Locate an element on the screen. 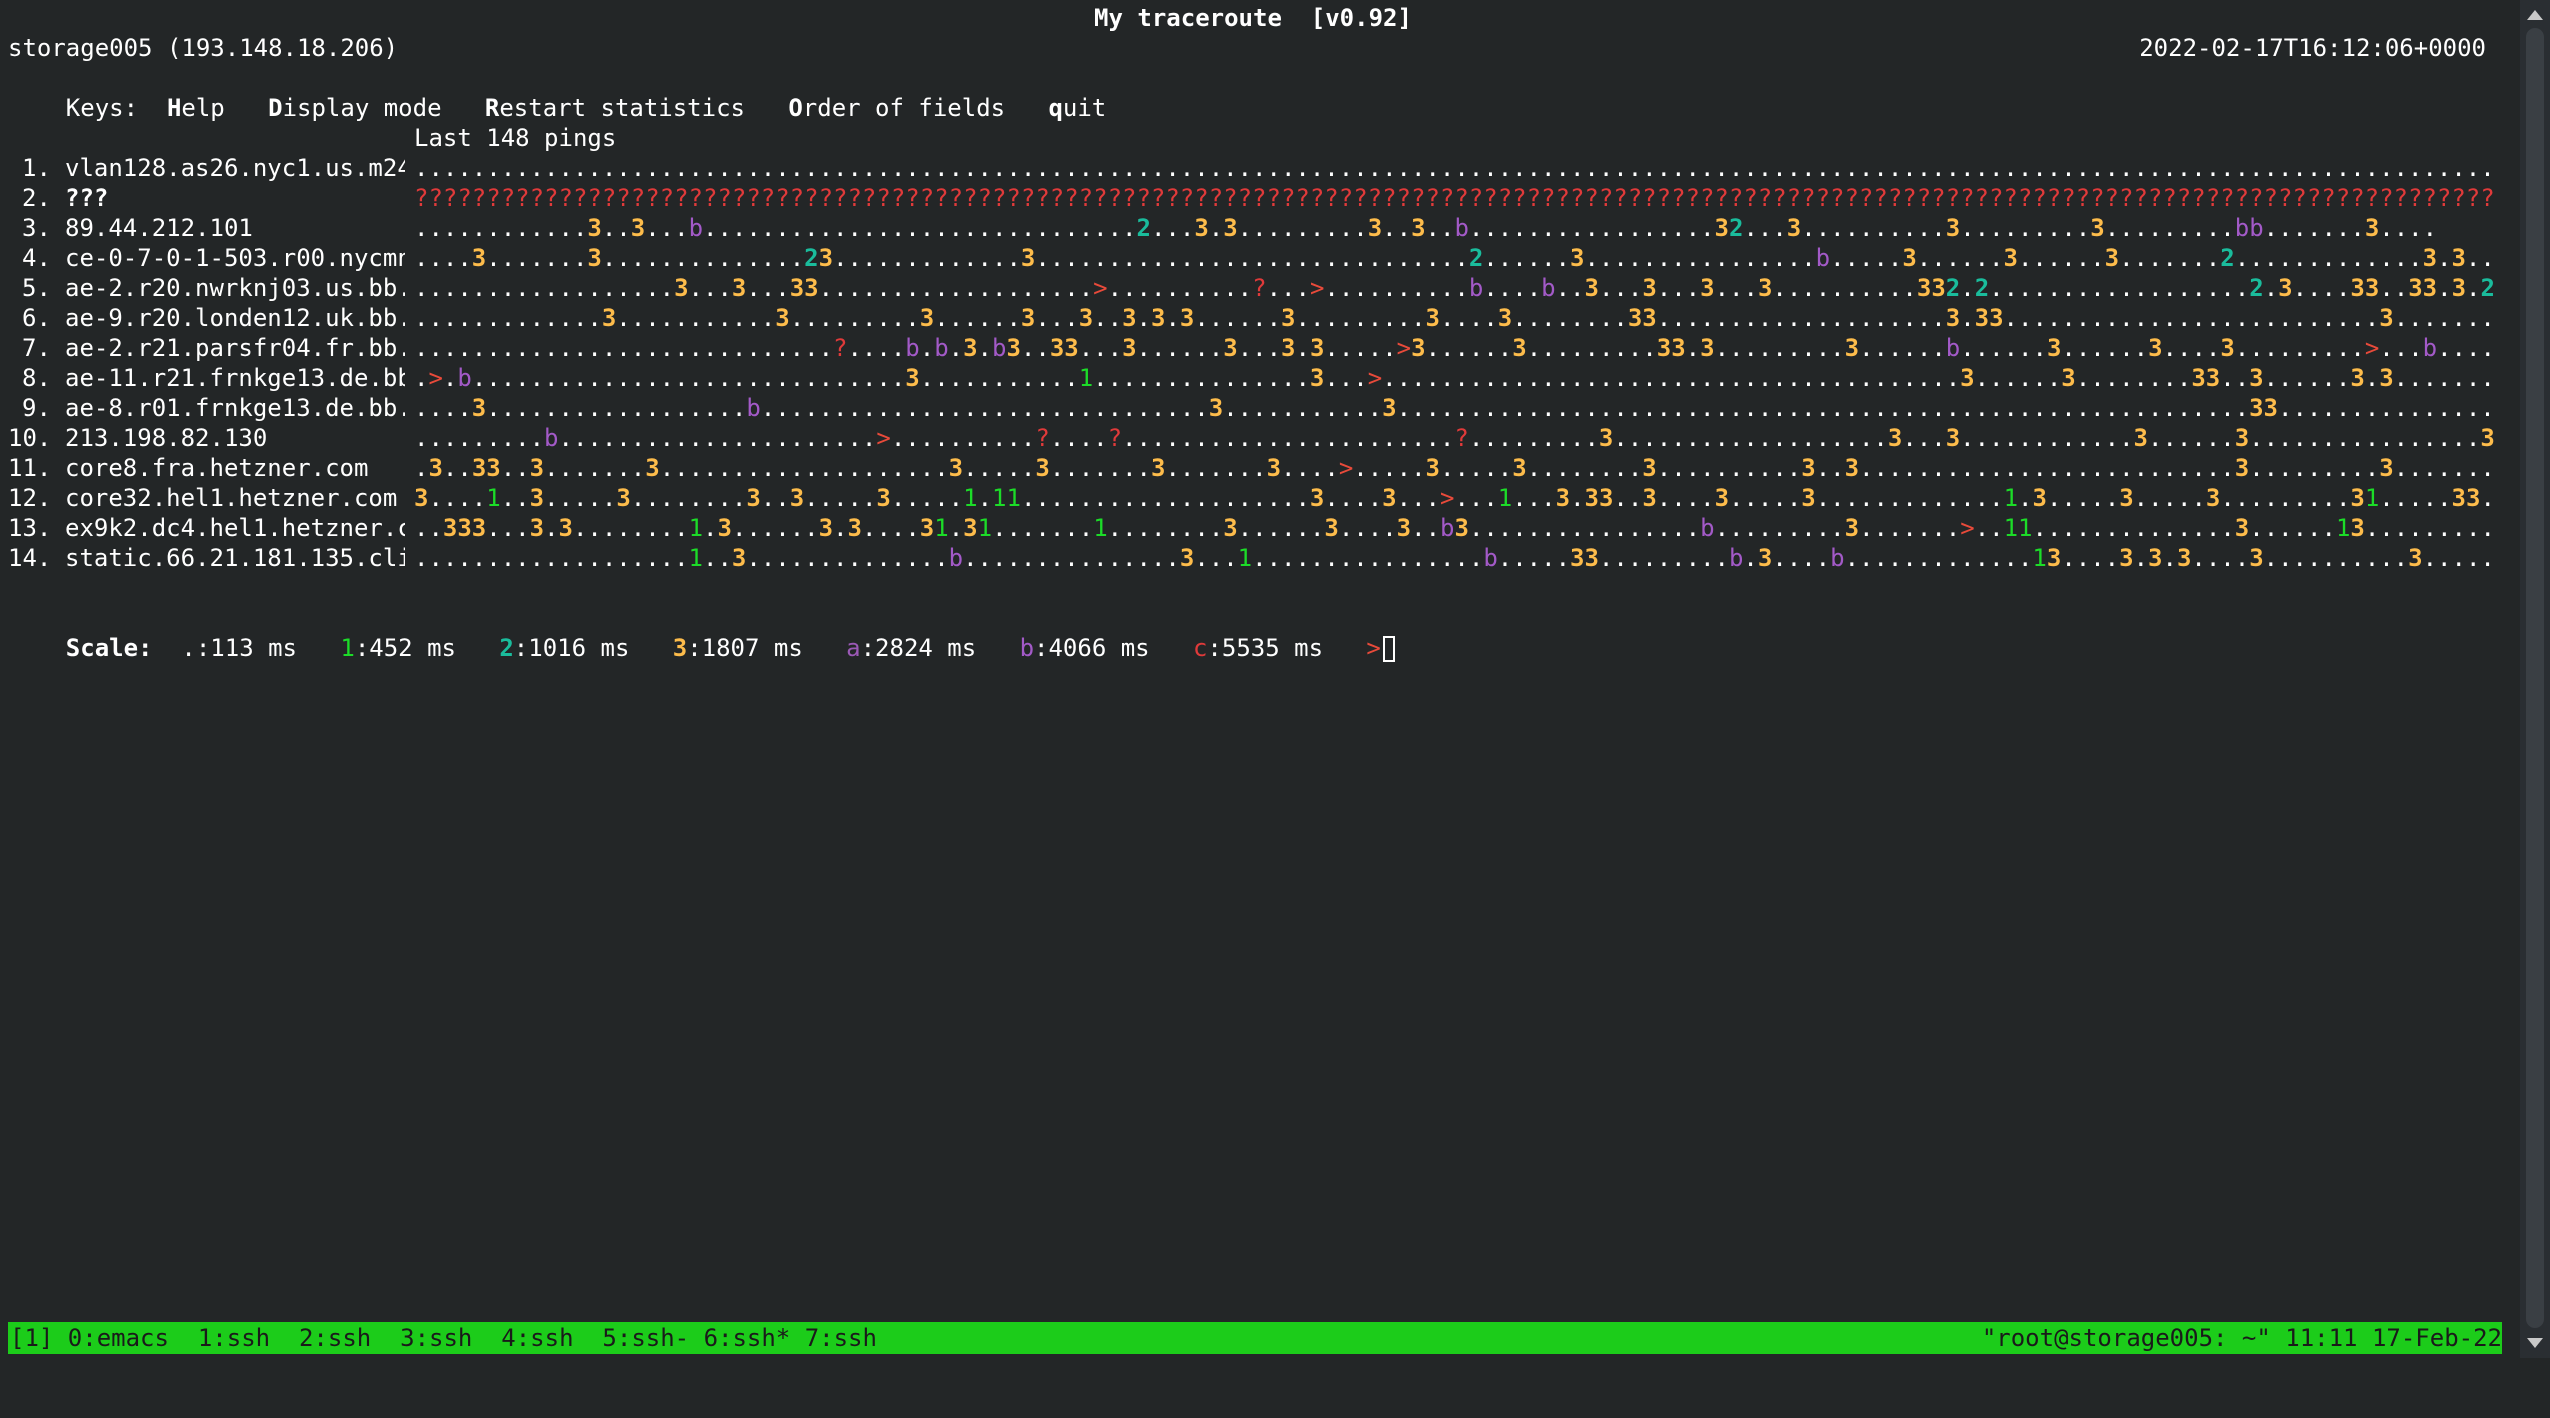 This screenshot has width=2550, height=1418. tmux-status-right: "root@storage005: ~" 11:11 17-Feb-22 is located at coordinates (2241, 1338).